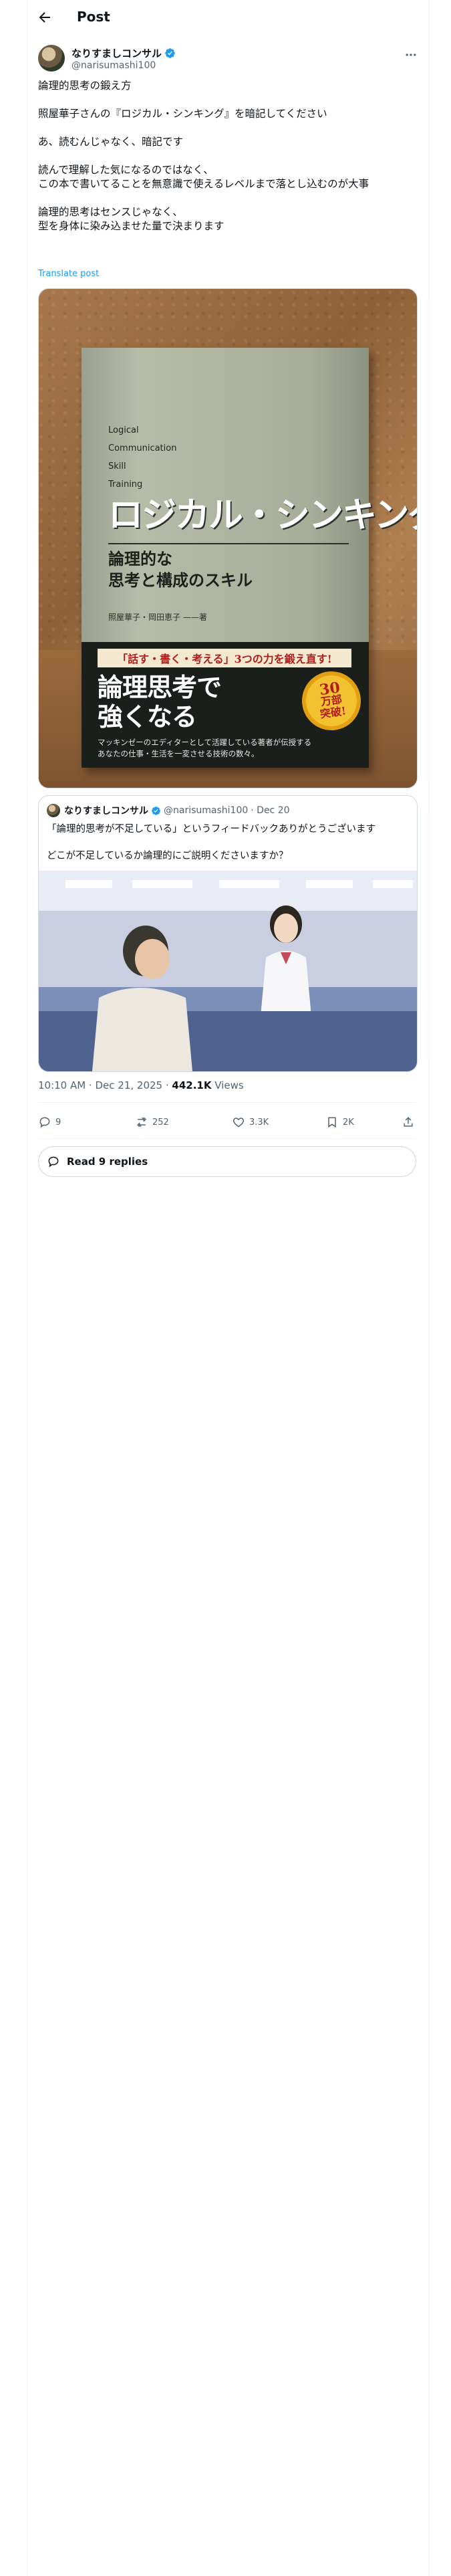 This screenshot has width=451, height=2576. I want to click on man-figure, so click(142, 999).